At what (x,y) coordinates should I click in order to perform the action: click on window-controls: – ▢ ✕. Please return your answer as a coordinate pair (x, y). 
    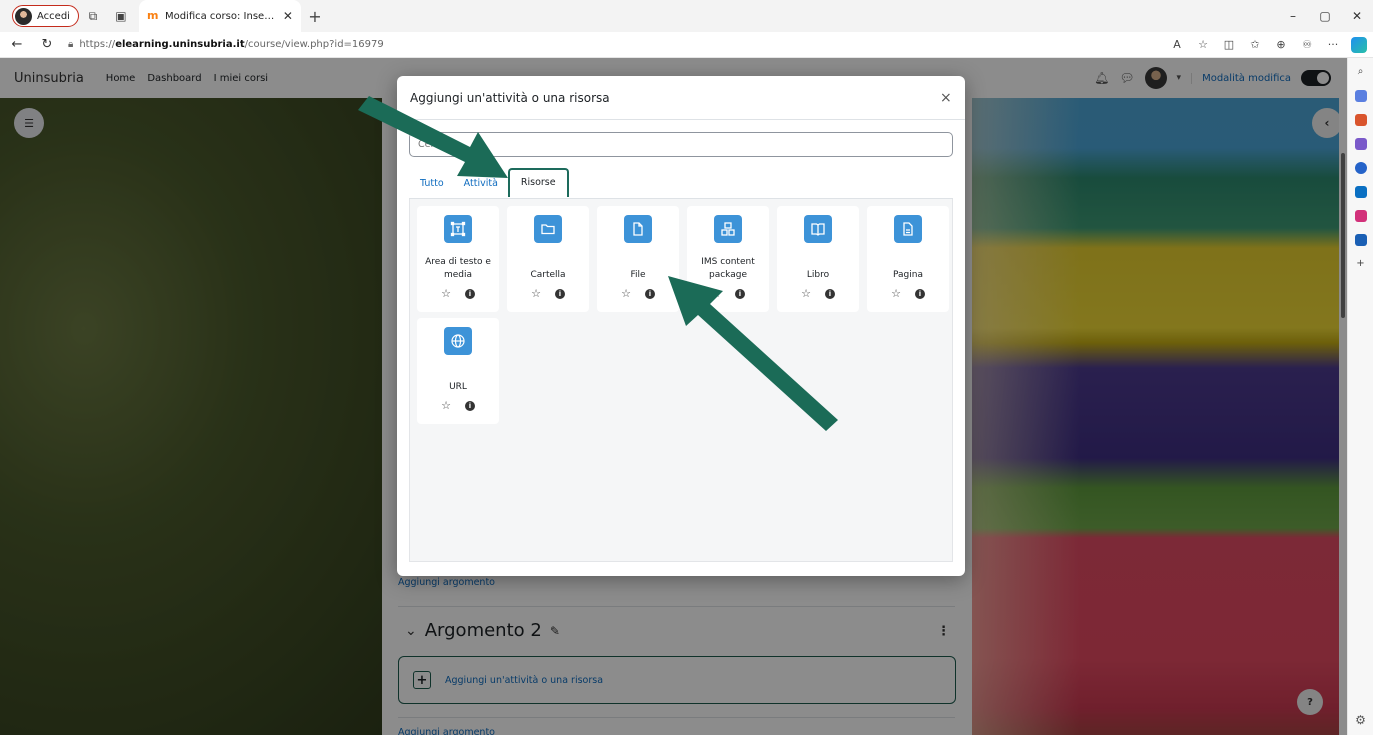
    Looking at the image, I should click on (1325, 16).